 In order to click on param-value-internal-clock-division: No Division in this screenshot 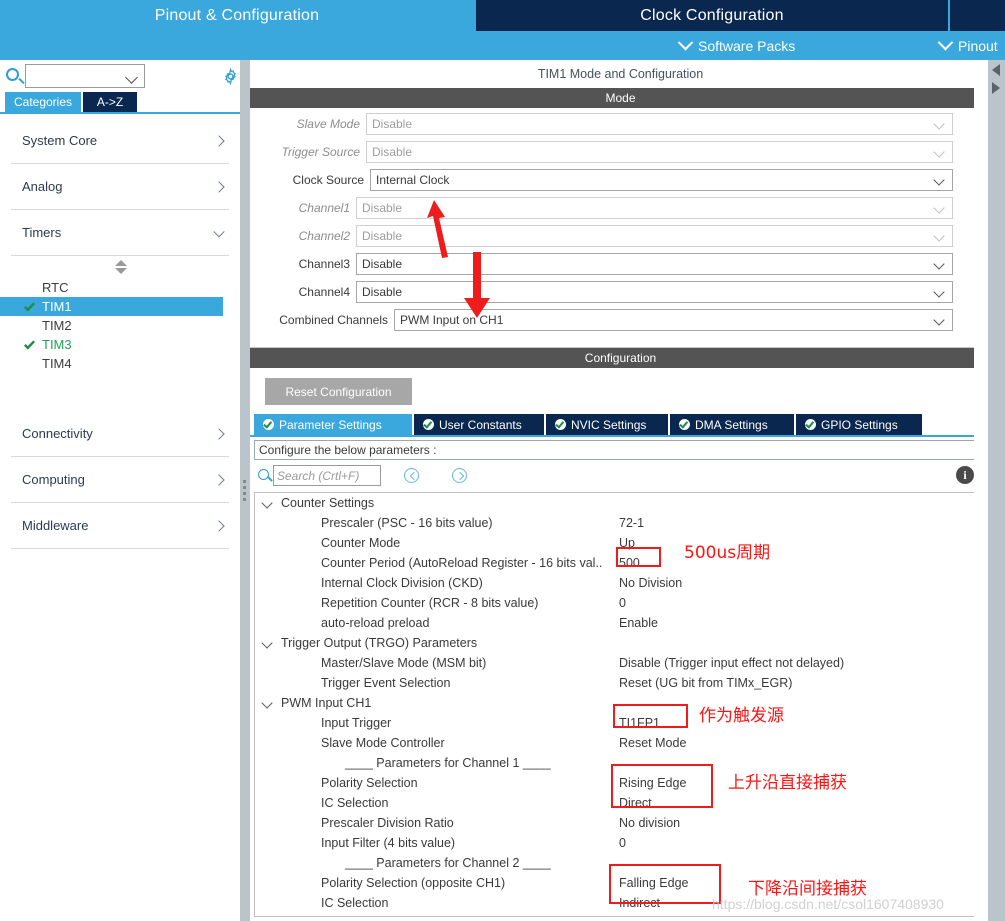, I will do `click(651, 583)`.